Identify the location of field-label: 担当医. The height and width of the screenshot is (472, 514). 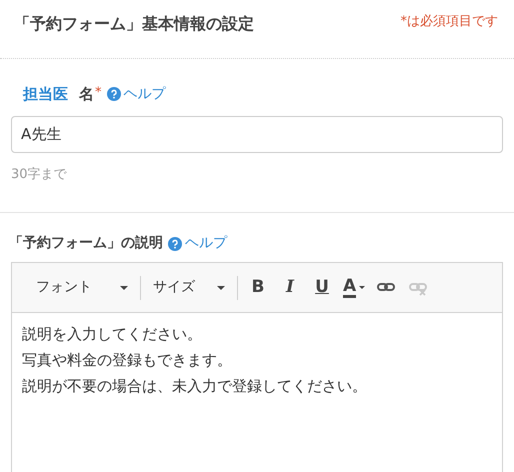
(45, 94).